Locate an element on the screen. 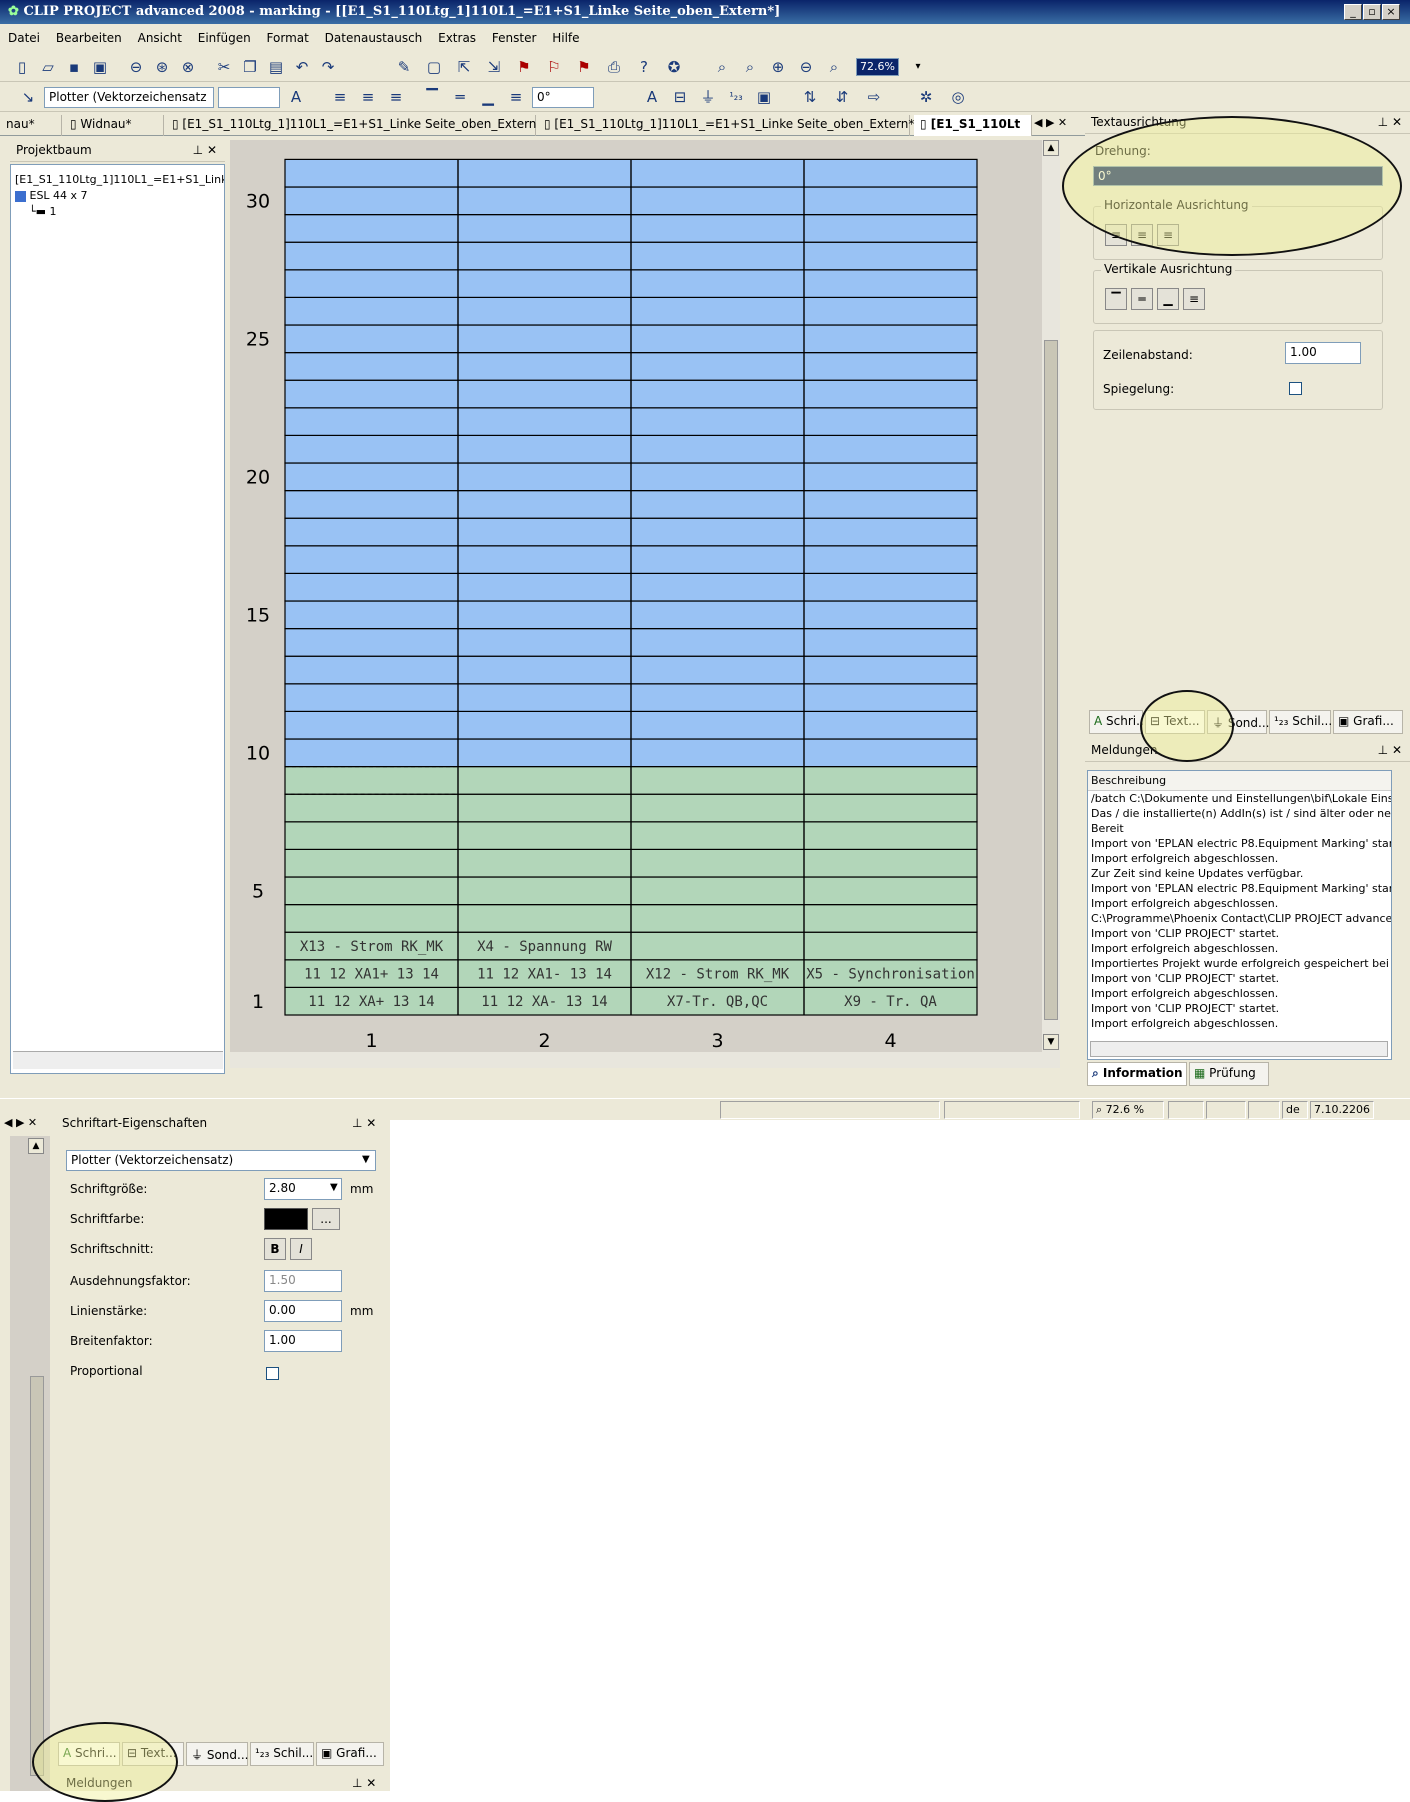 The width and height of the screenshot is (1410, 1802). new-icon: ▯ is located at coordinates (22, 67).